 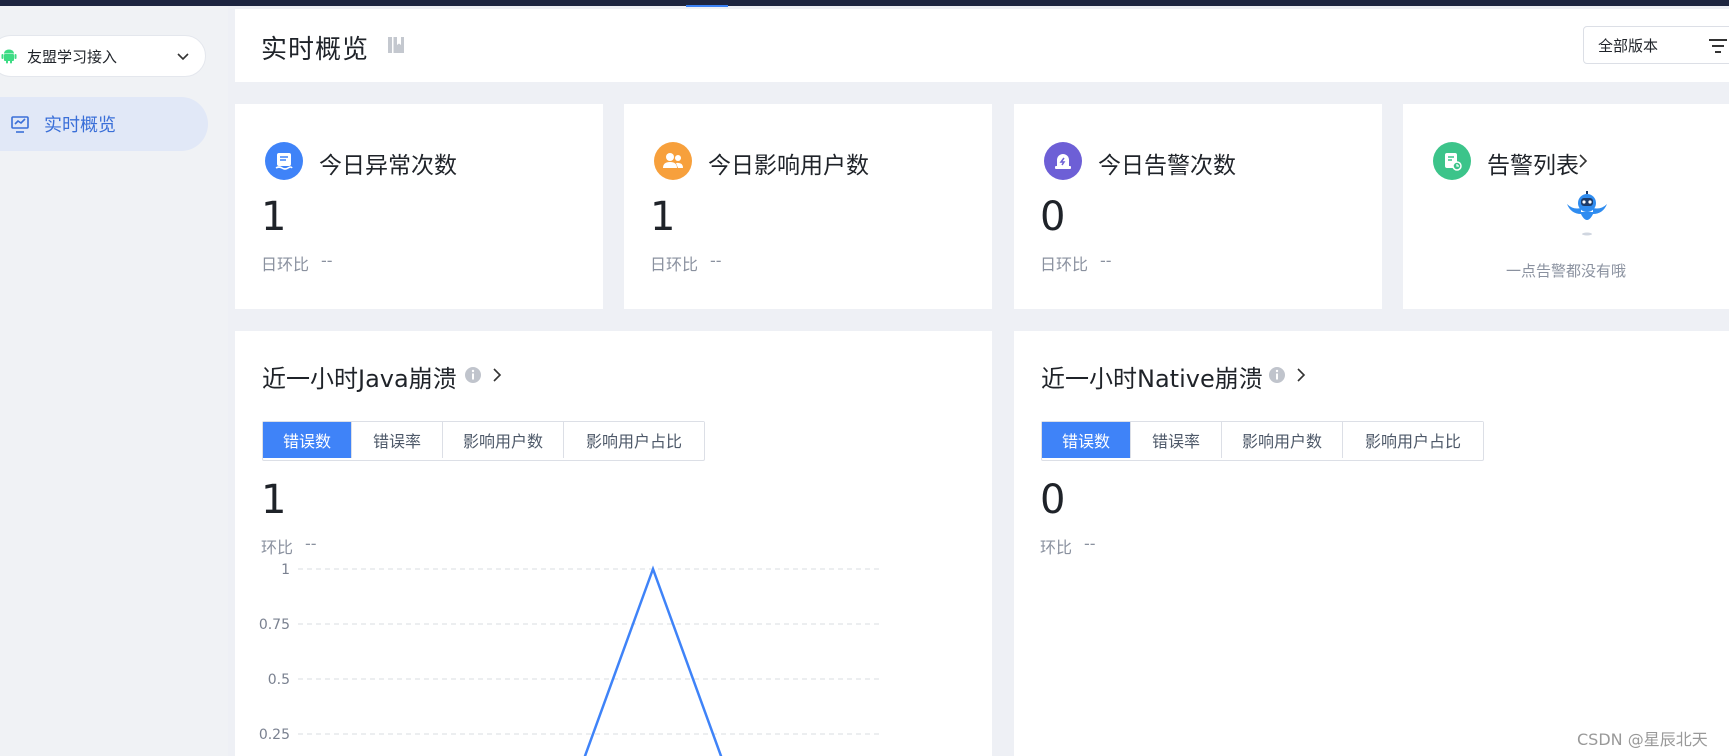 I want to click on stat-title: 今日告警次数, so click(x=1167, y=166).